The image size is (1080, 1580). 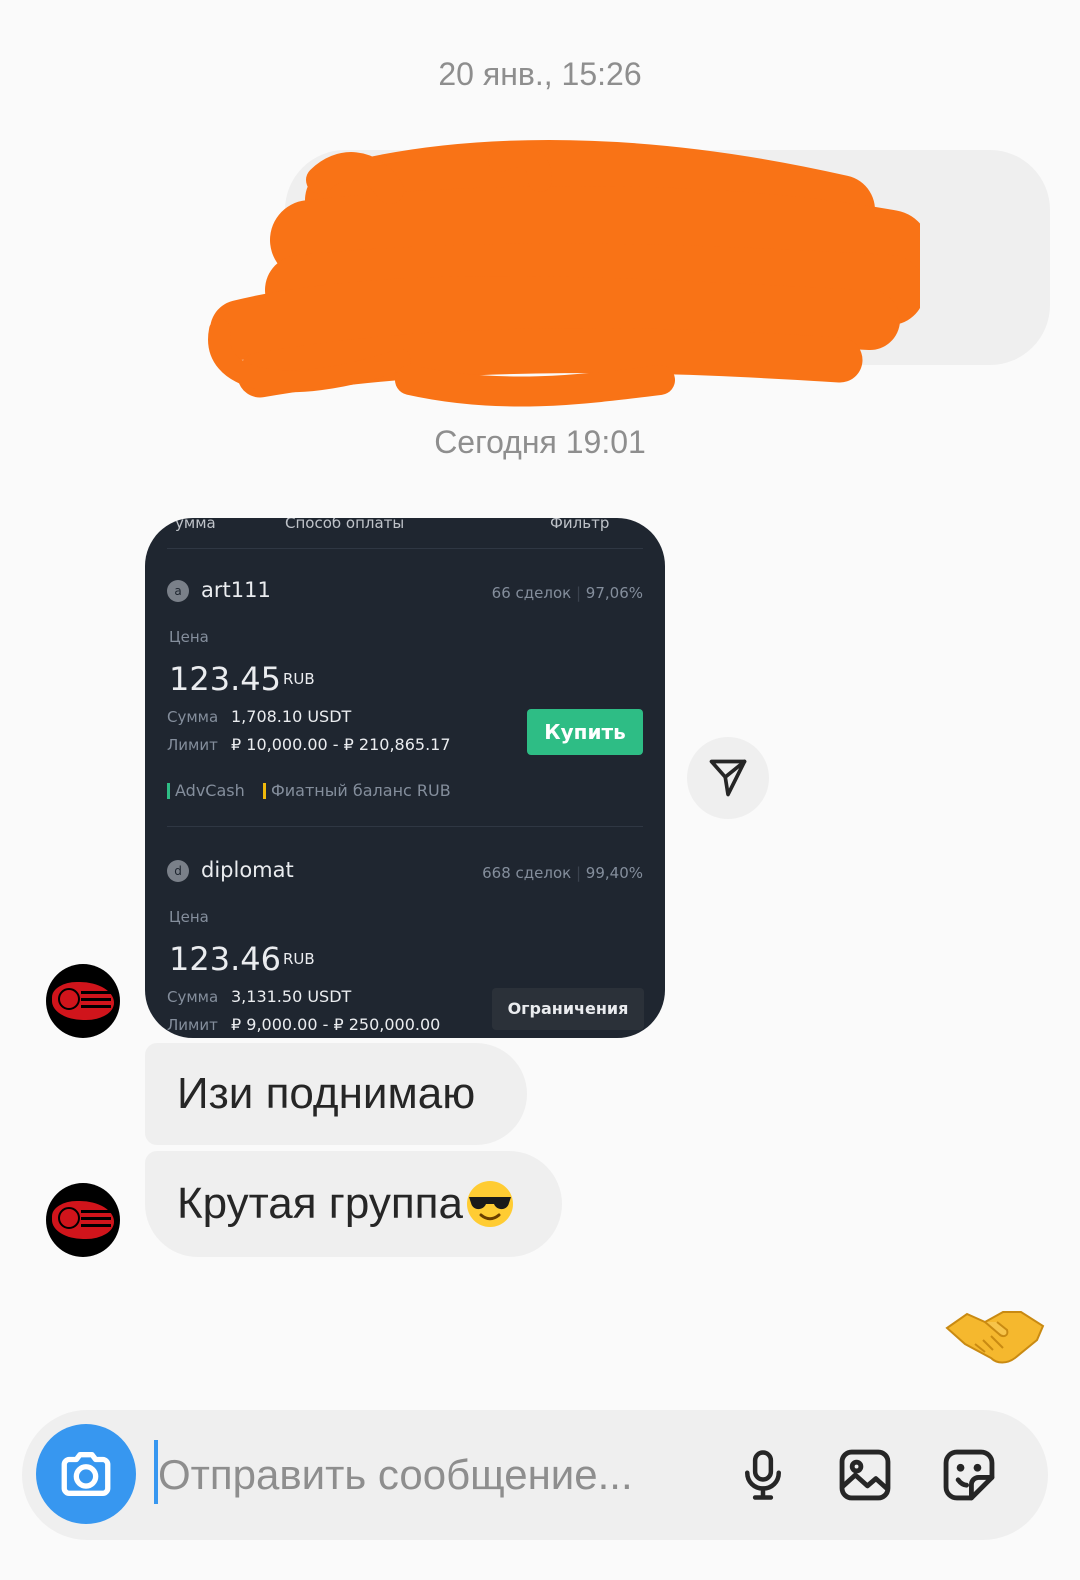 What do you see at coordinates (247, 870) in the screenshot?
I see `trader-name: diplomat` at bounding box center [247, 870].